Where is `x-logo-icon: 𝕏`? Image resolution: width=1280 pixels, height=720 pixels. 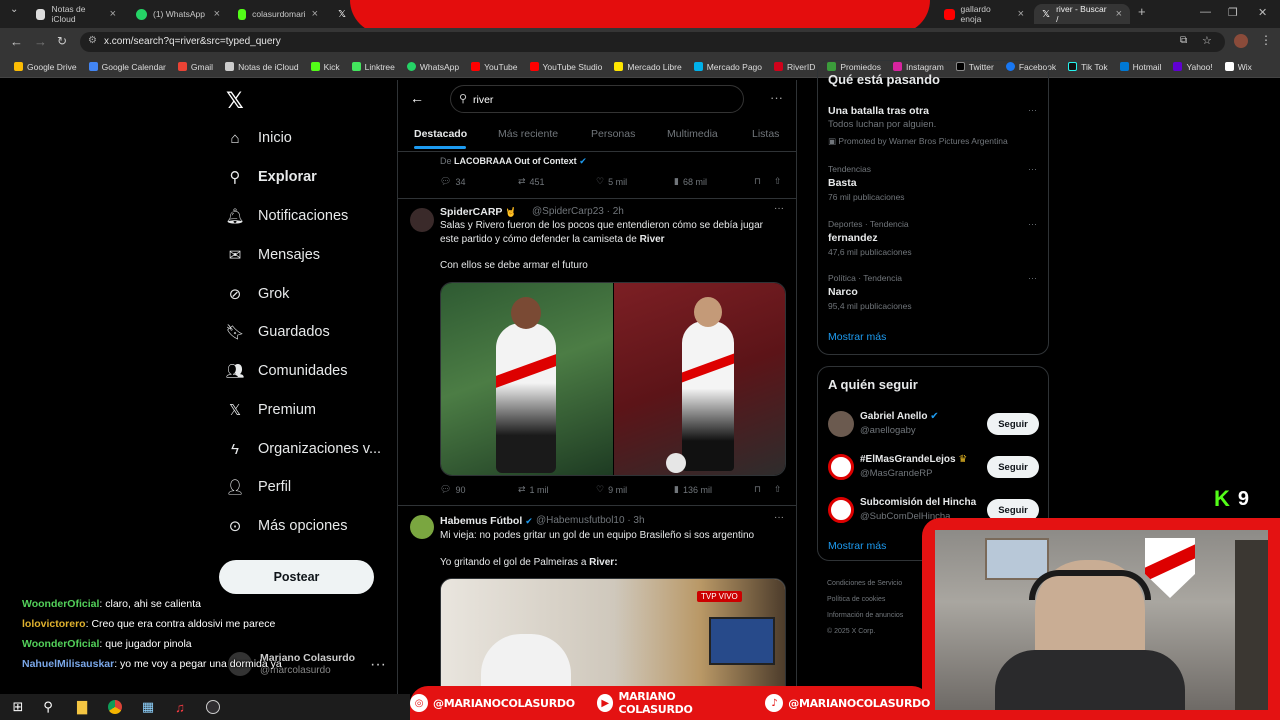 x-logo-icon: 𝕏 is located at coordinates (235, 101).